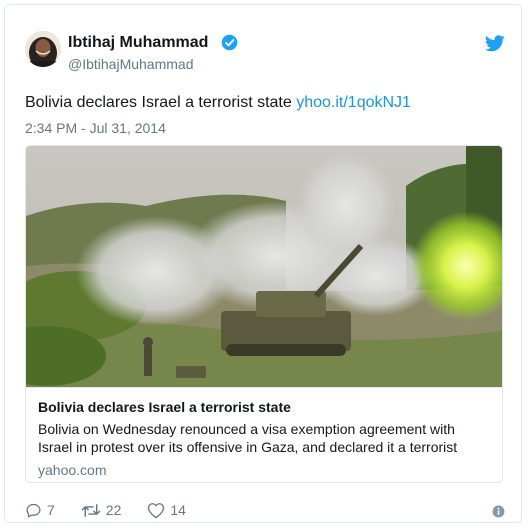  What do you see at coordinates (113, 510) in the screenshot?
I see `retweet-count: 22` at bounding box center [113, 510].